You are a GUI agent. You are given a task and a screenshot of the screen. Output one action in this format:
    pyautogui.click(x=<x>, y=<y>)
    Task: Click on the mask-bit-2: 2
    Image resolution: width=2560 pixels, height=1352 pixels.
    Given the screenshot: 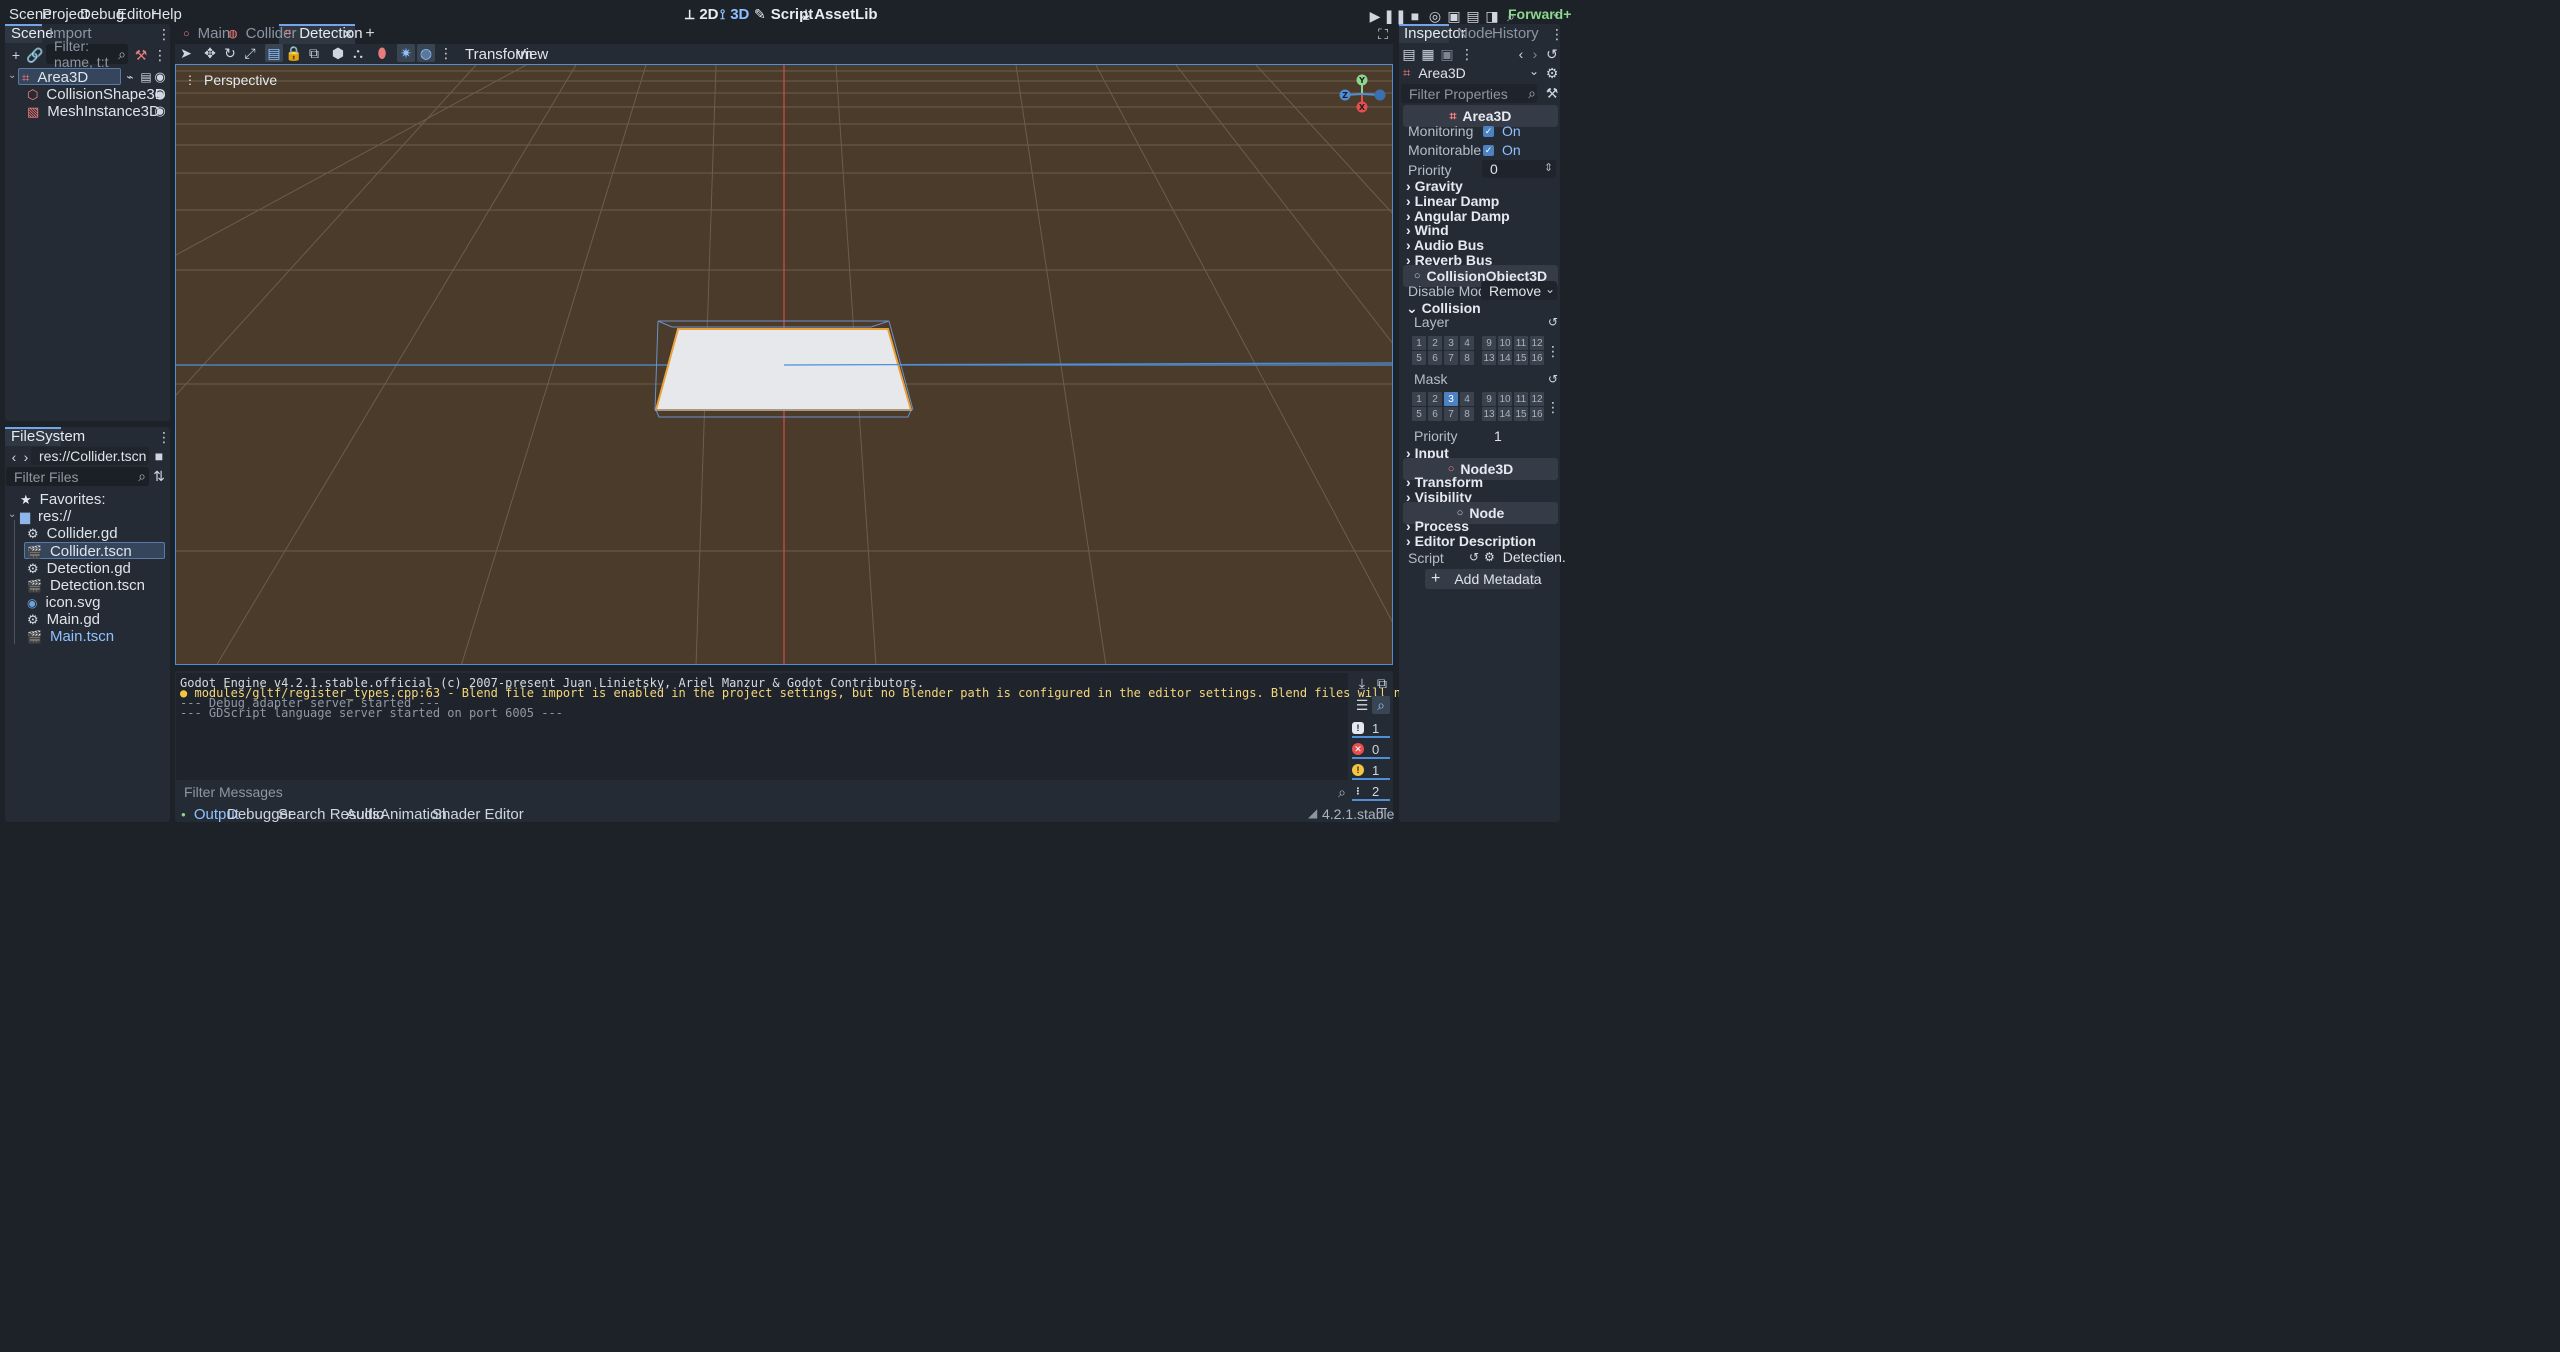 What is the action you would take?
    pyautogui.click(x=1435, y=399)
    